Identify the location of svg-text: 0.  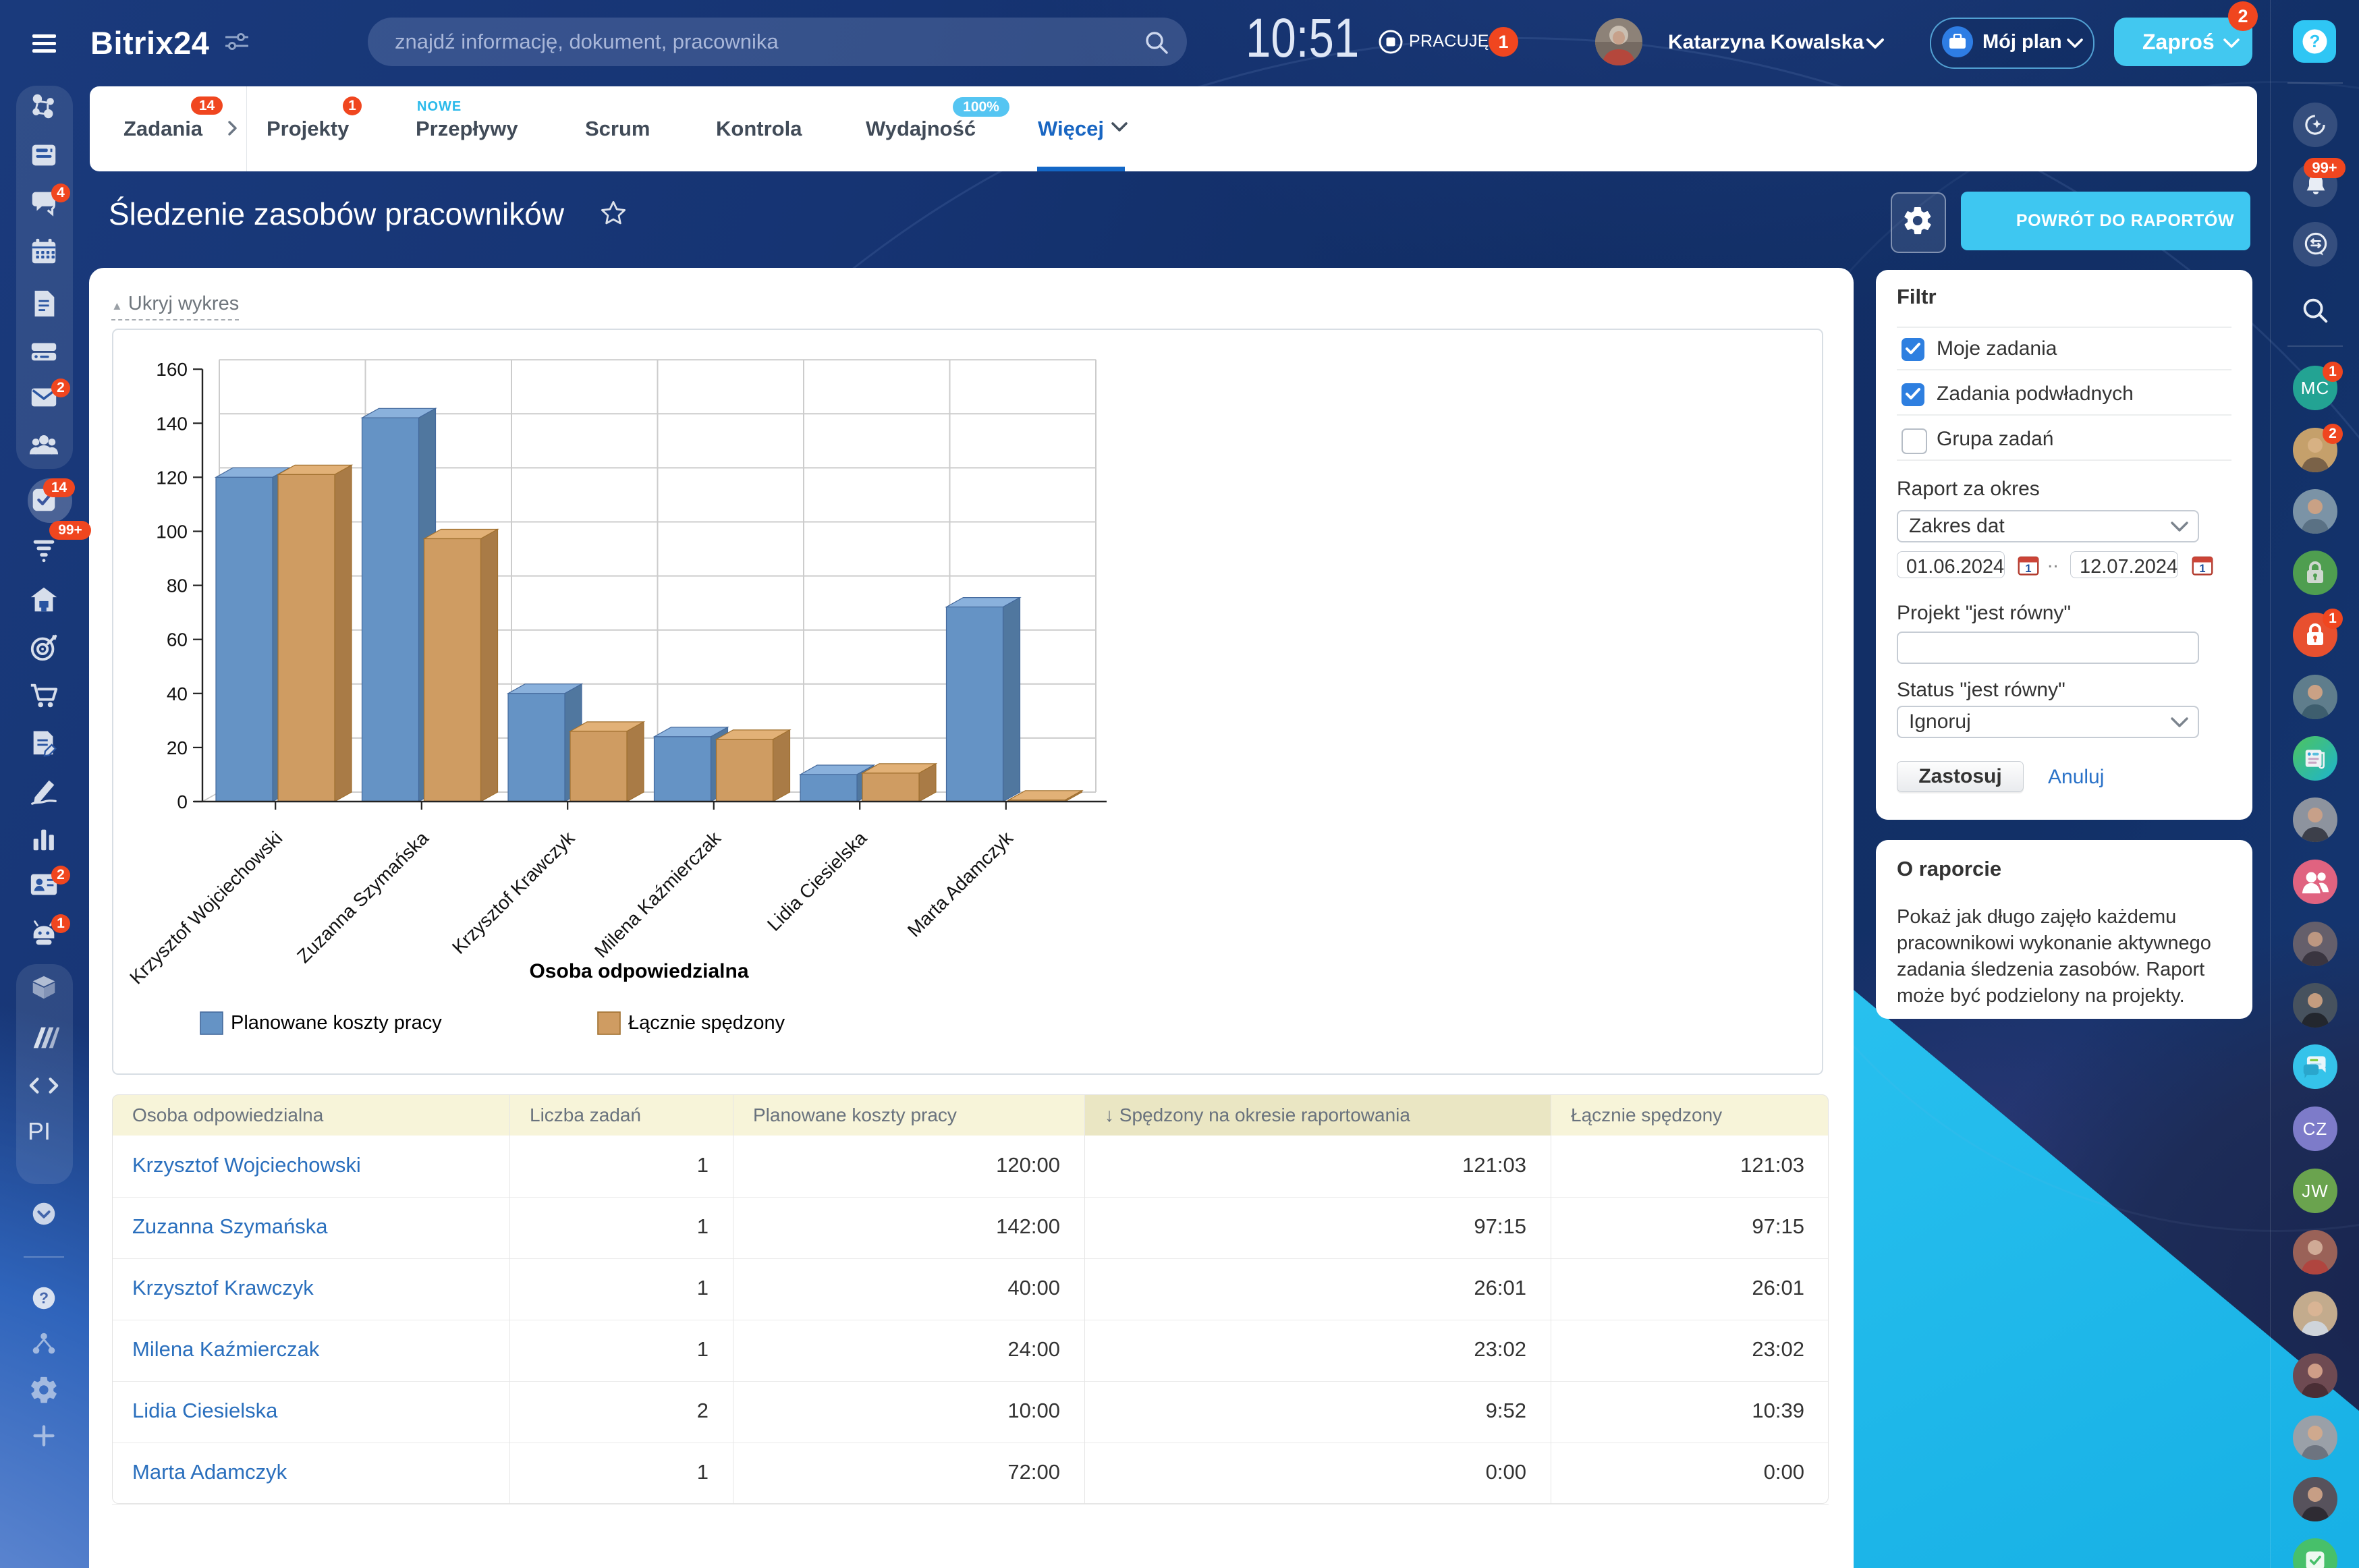
(183, 801).